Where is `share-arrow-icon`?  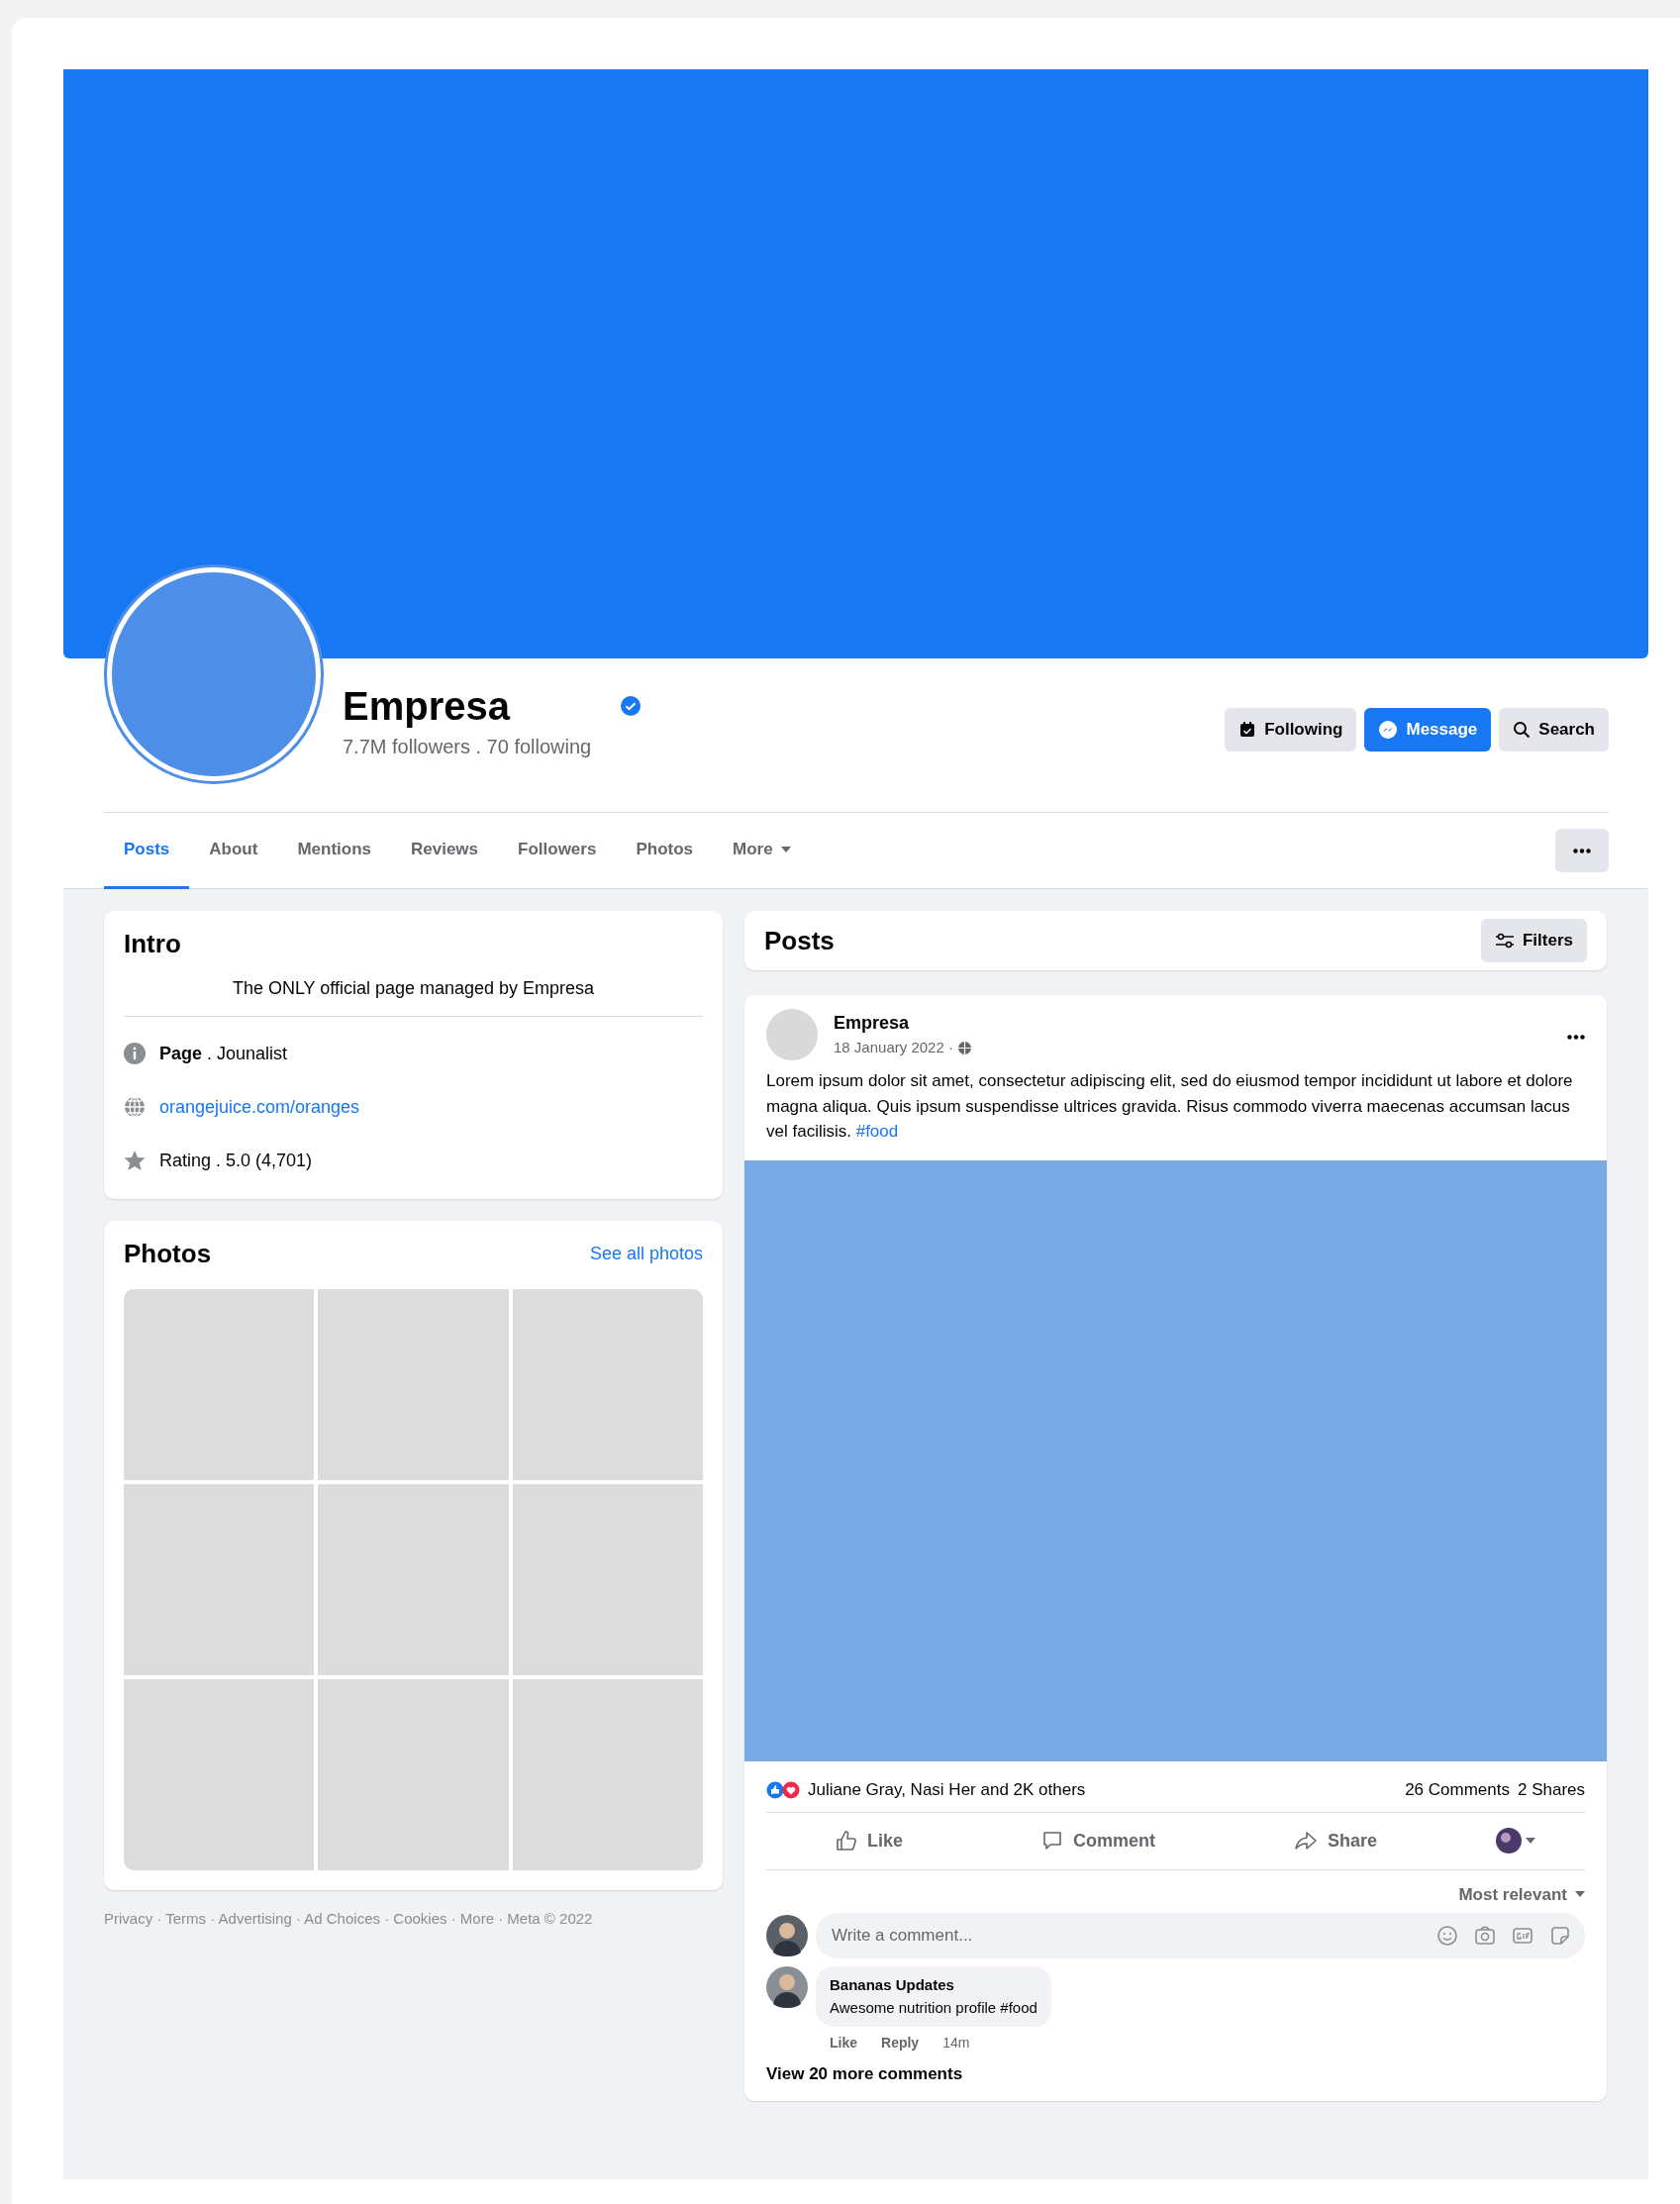
share-arrow-icon is located at coordinates (1305, 1841).